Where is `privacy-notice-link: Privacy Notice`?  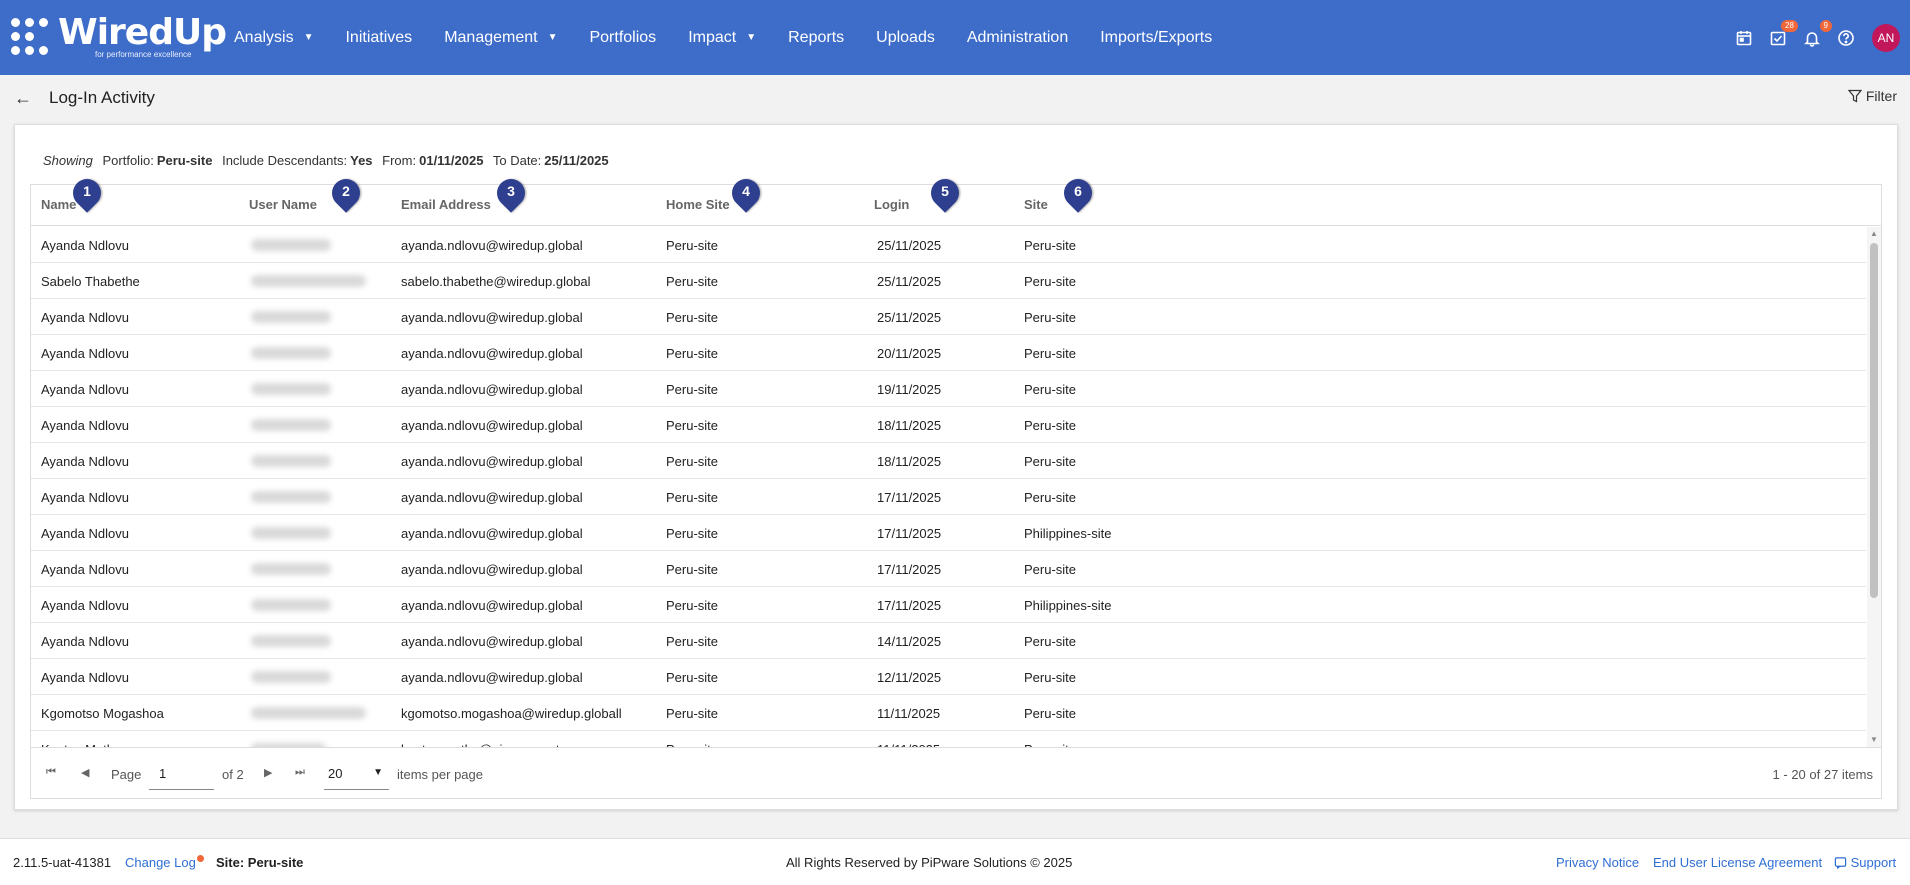 privacy-notice-link: Privacy Notice is located at coordinates (1597, 862).